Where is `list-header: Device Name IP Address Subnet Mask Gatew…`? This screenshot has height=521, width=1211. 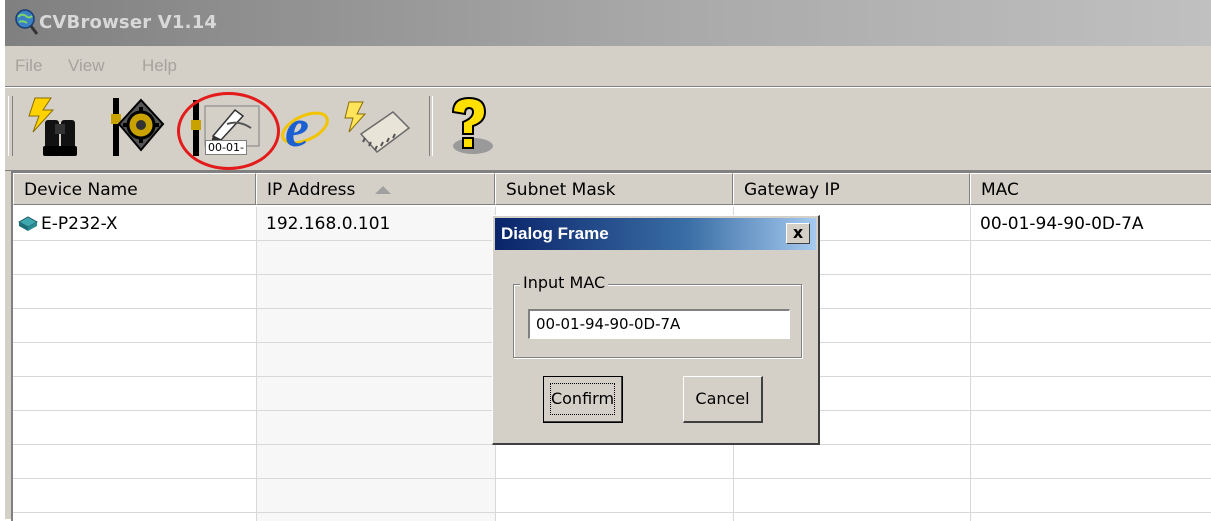
list-header: Device Name IP Address Subnet Mask Gatew… is located at coordinates (612, 190).